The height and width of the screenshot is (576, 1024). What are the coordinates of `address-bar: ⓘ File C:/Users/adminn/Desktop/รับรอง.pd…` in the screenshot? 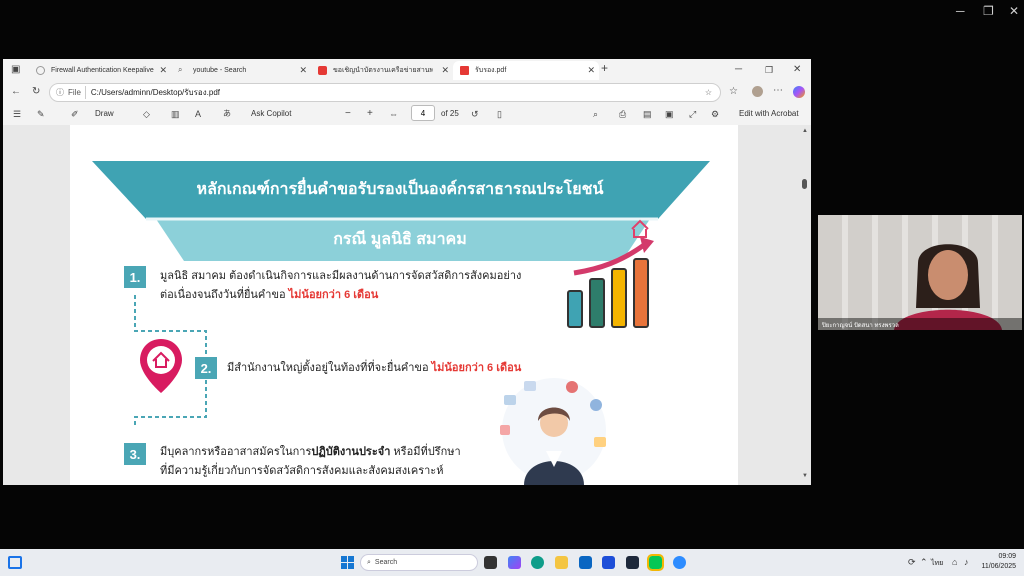 It's located at (385, 92).